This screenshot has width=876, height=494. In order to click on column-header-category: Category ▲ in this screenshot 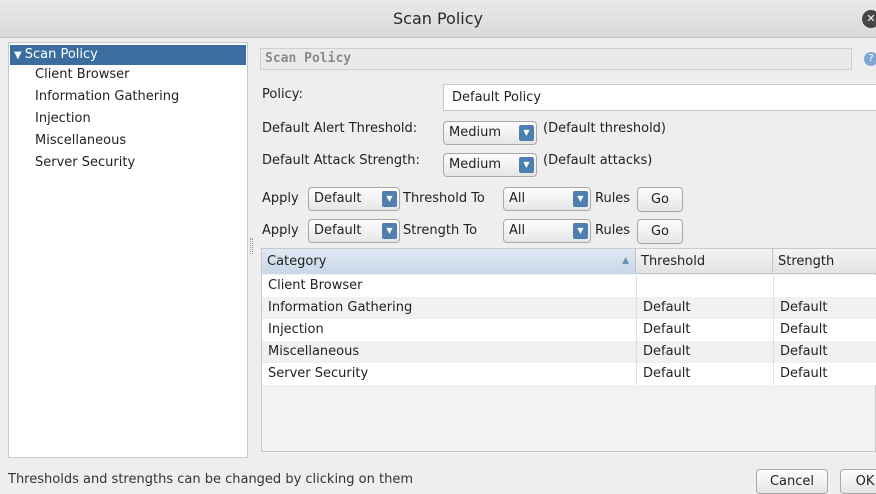, I will do `click(449, 261)`.